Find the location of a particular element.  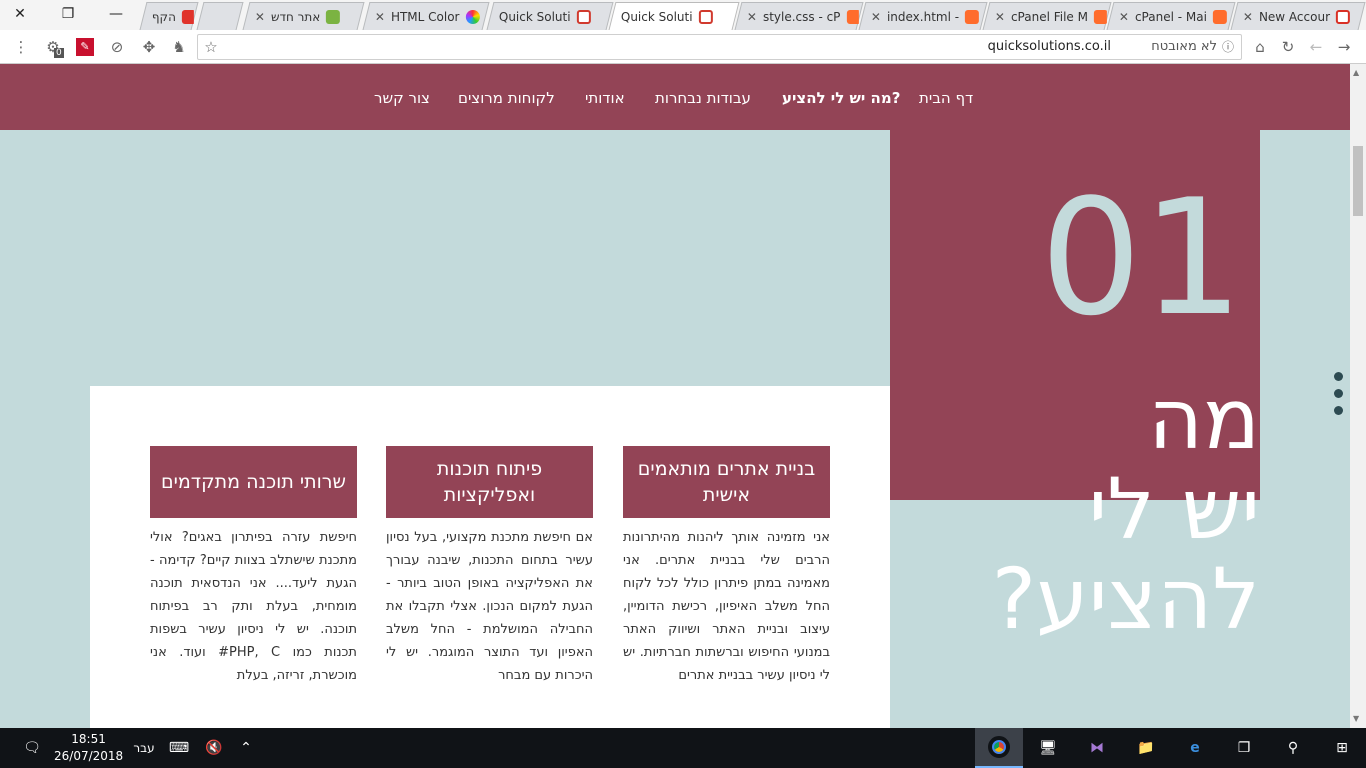

nav-about: אודותי is located at coordinates (605, 98).